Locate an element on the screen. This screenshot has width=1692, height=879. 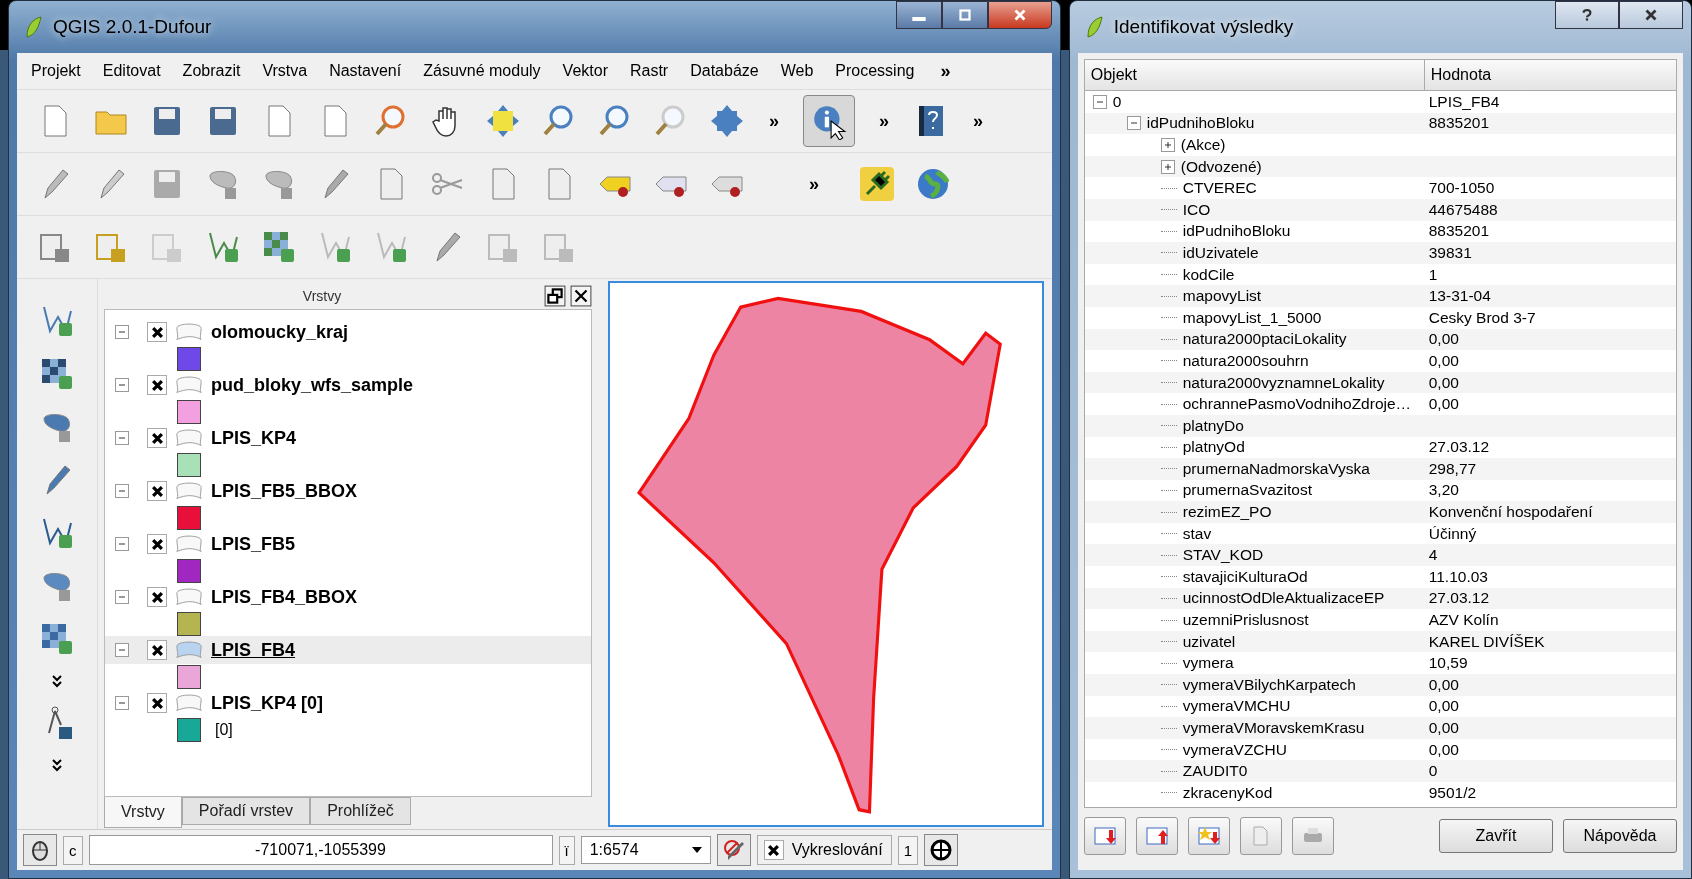
identify-button is located at coordinates (829, 121).